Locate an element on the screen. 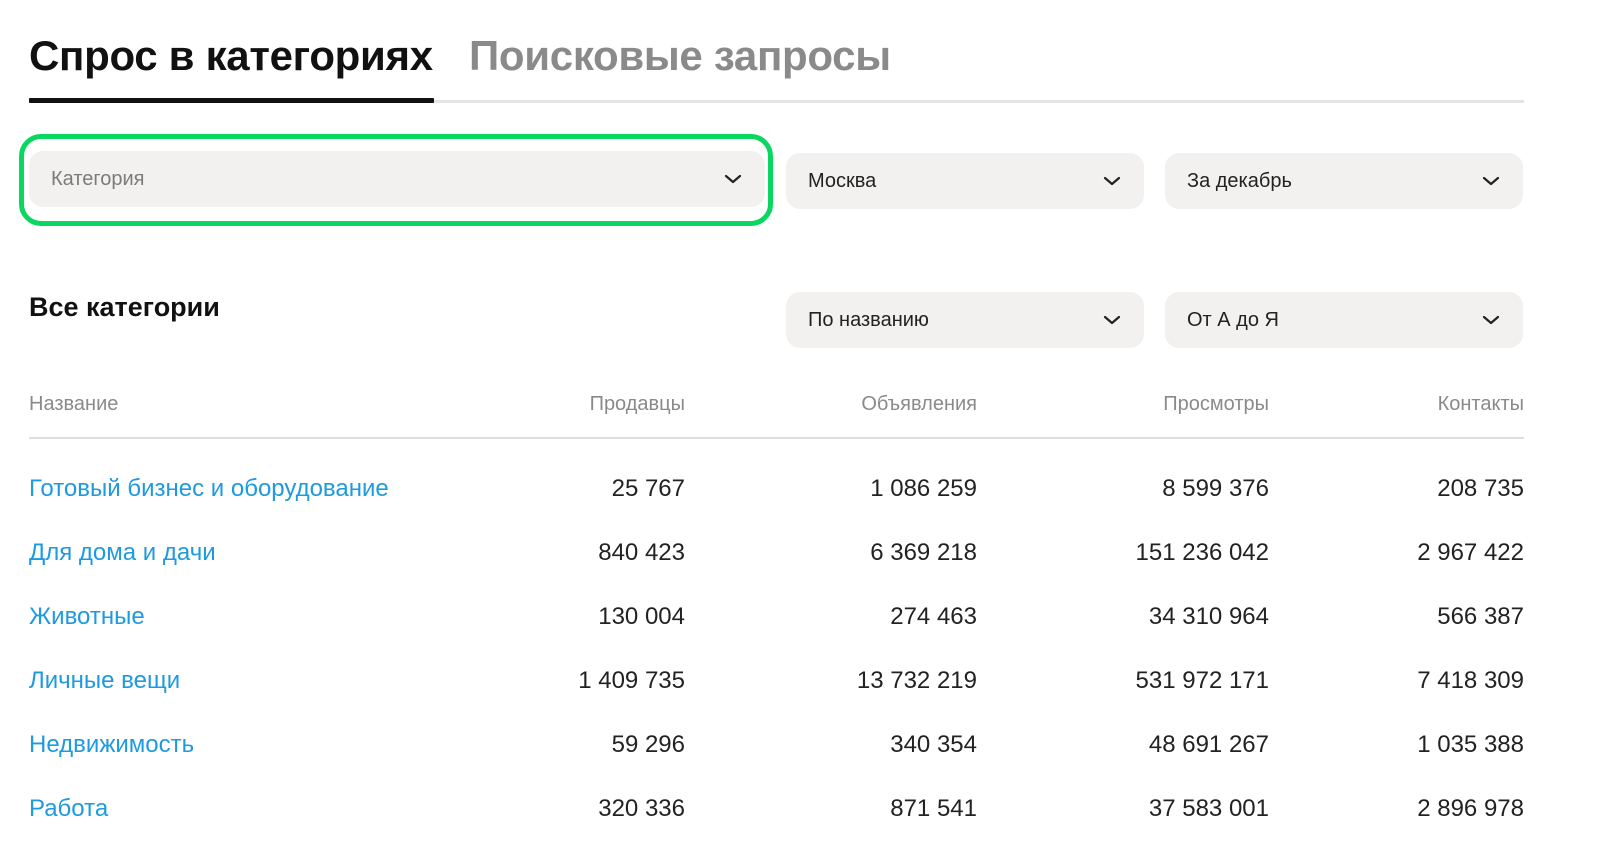  views-cell: 151 236 042 is located at coordinates (1202, 552).